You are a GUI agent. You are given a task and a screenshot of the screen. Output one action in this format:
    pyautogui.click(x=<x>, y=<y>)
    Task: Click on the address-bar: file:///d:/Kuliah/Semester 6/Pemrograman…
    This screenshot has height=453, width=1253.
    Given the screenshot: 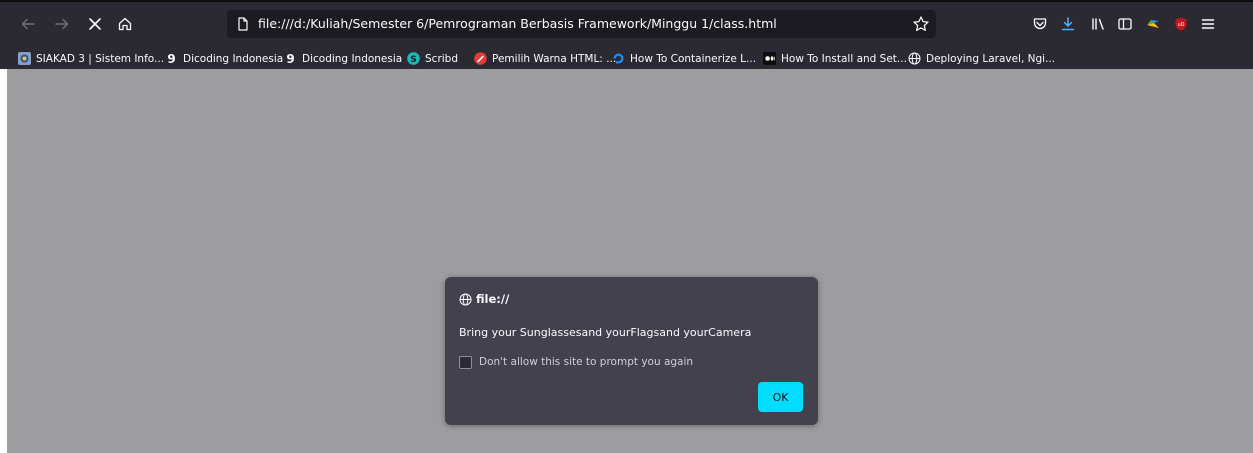 What is the action you would take?
    pyautogui.click(x=581, y=24)
    